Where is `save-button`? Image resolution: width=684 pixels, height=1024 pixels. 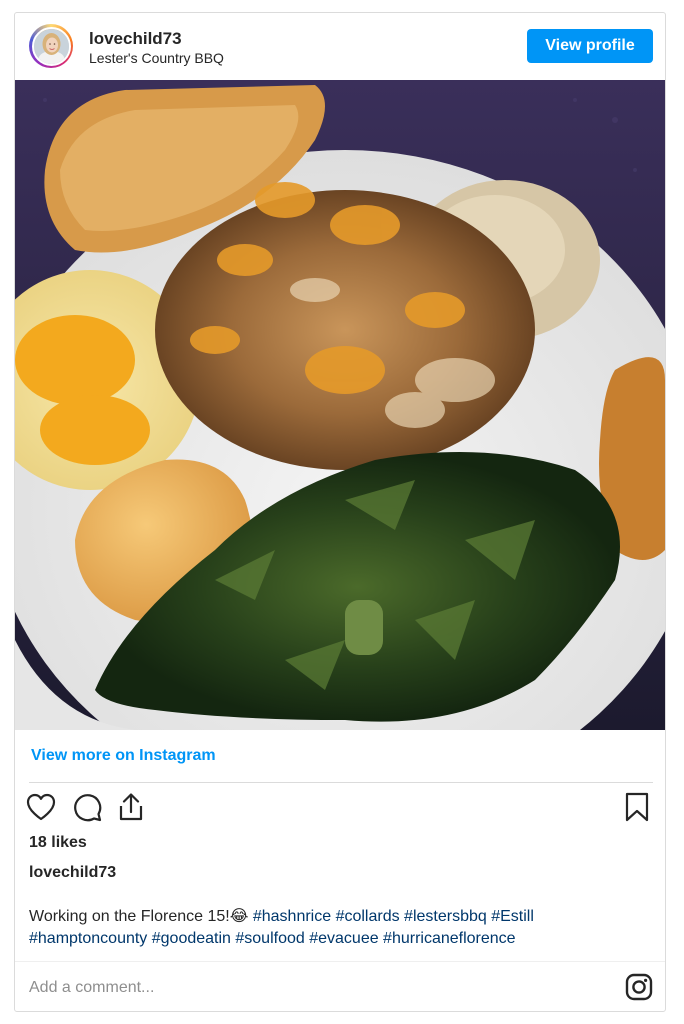
save-button is located at coordinates (637, 807).